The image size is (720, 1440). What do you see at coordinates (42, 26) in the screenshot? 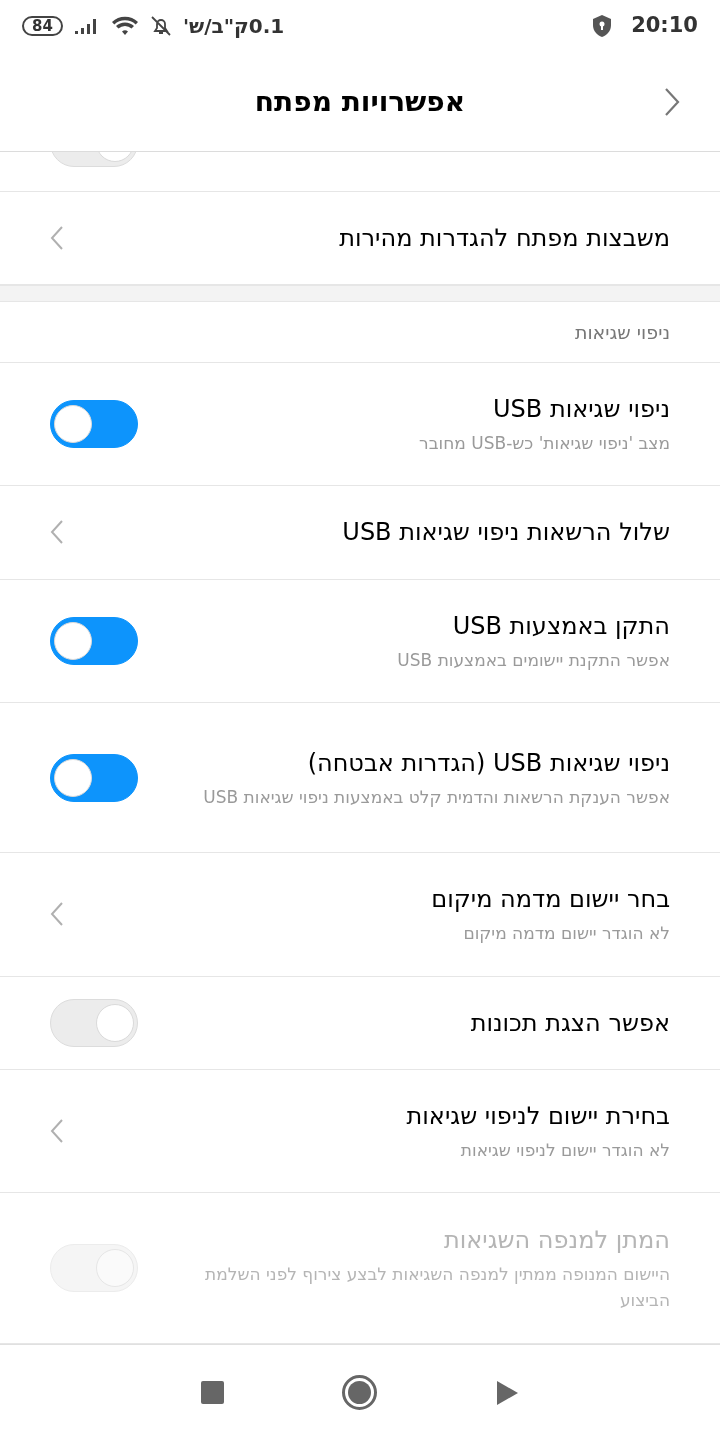
I see `battery-indicator: 84` at bounding box center [42, 26].